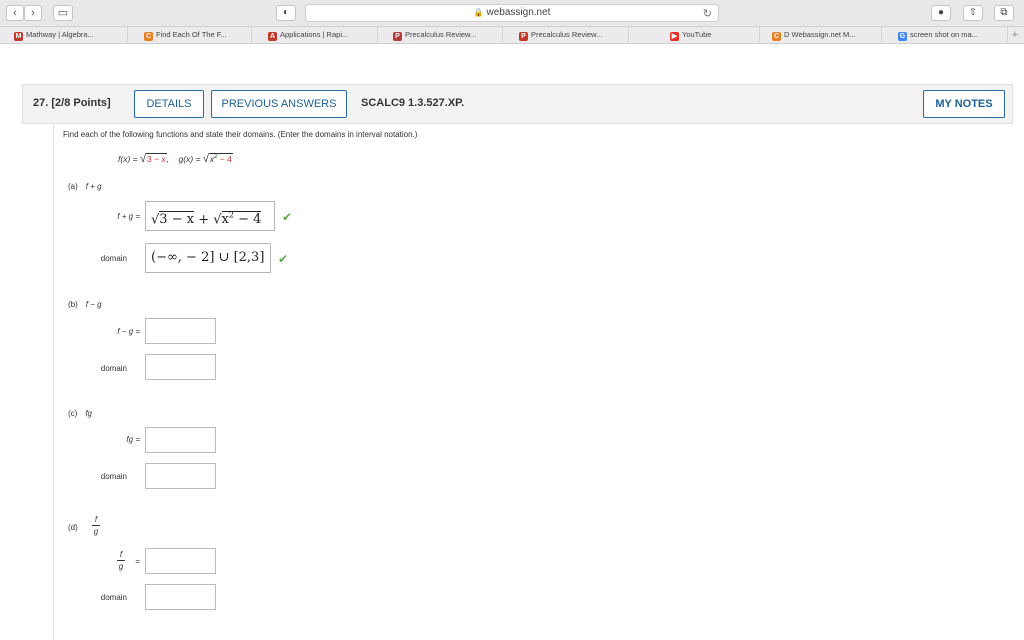 The image size is (1024, 640). Describe the element at coordinates (478, 12) in the screenshot. I see `lock-icon: 🔒` at that location.